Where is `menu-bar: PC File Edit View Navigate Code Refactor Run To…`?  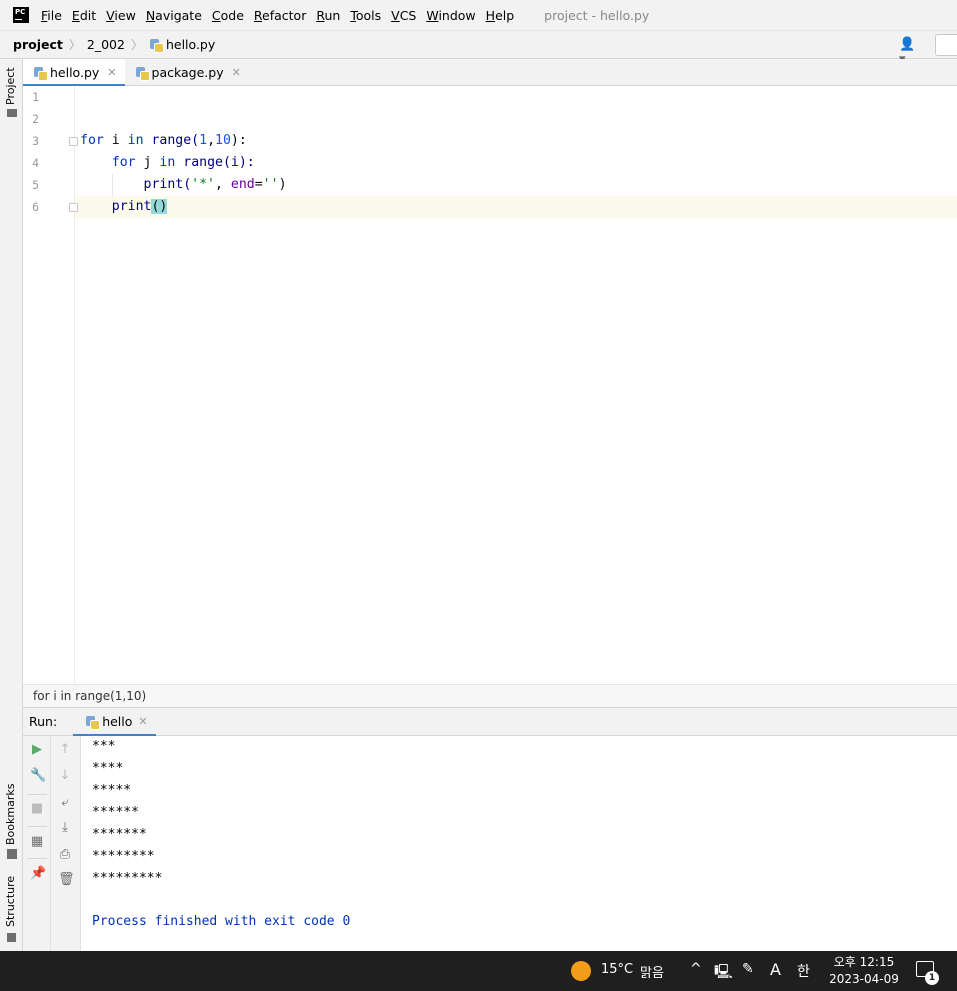
menu-bar: PC File Edit View Navigate Code Refactor Run To… is located at coordinates (478, 15).